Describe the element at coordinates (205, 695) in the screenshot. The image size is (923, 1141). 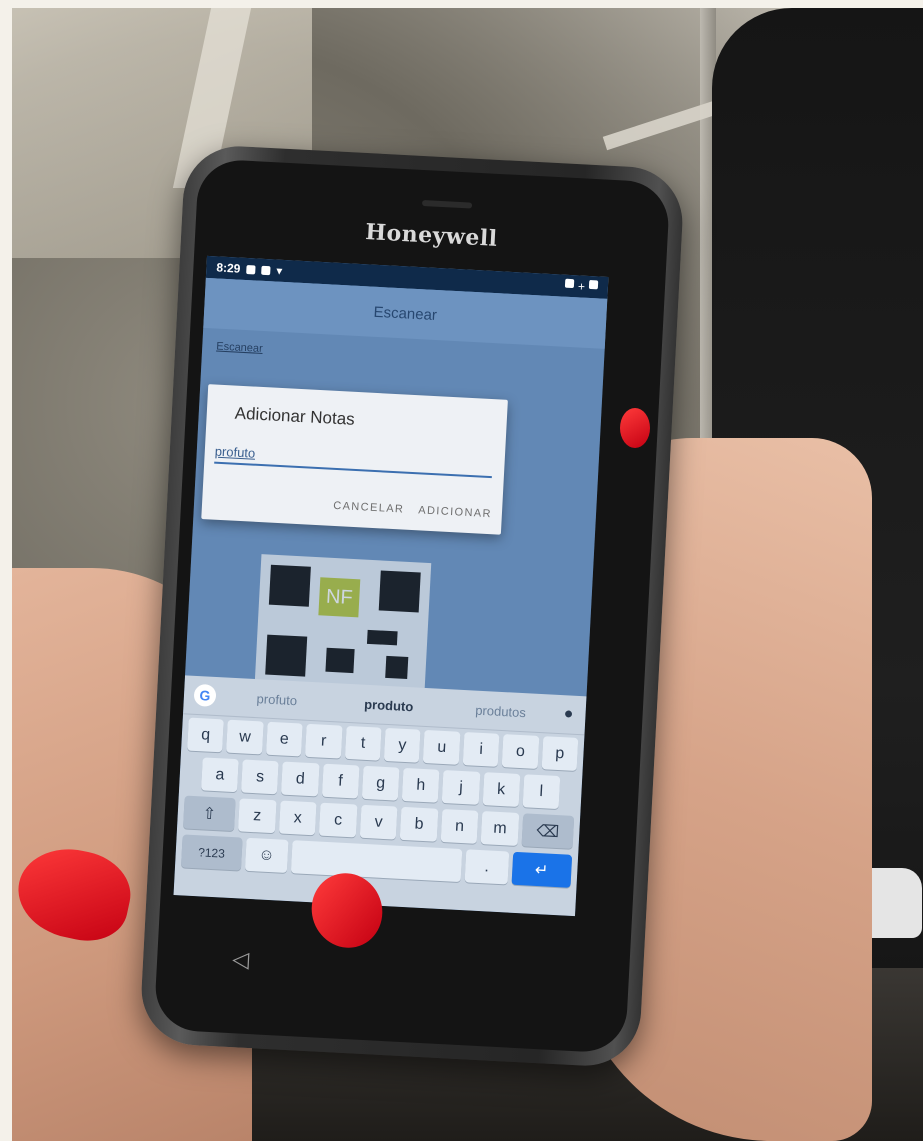
I see `google-icon: G` at that location.